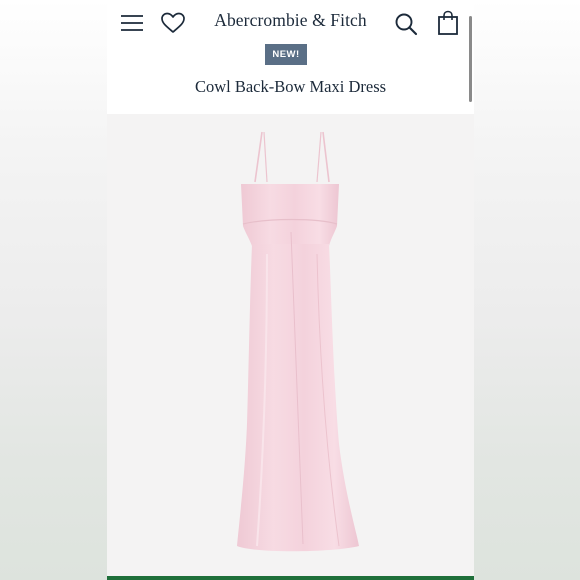 The height and width of the screenshot is (580, 580). I want to click on search-icon, so click(406, 24).